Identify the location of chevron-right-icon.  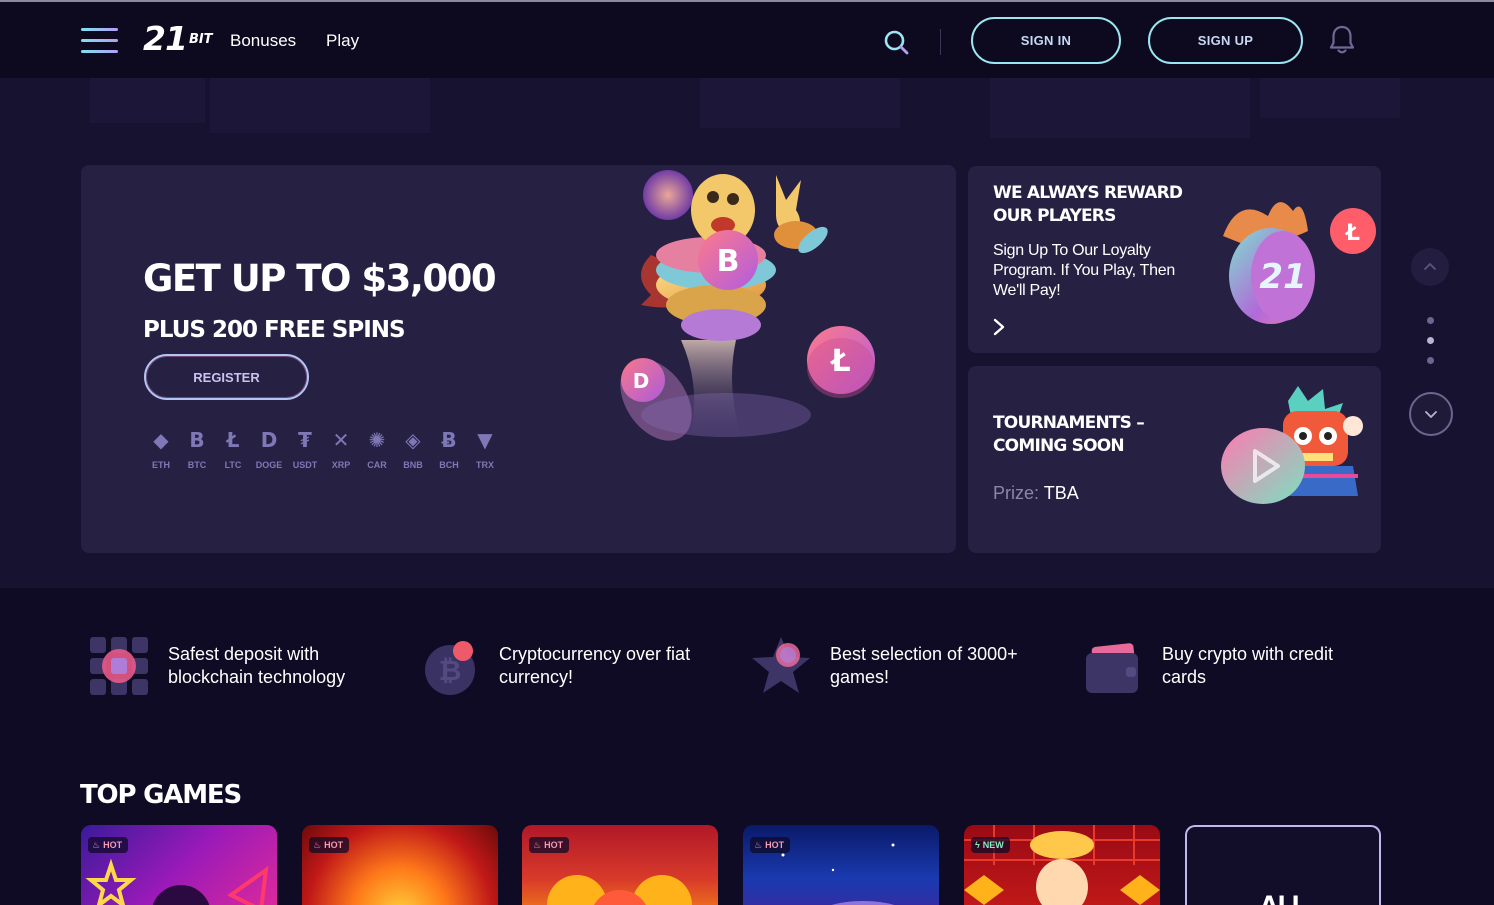
(999, 327).